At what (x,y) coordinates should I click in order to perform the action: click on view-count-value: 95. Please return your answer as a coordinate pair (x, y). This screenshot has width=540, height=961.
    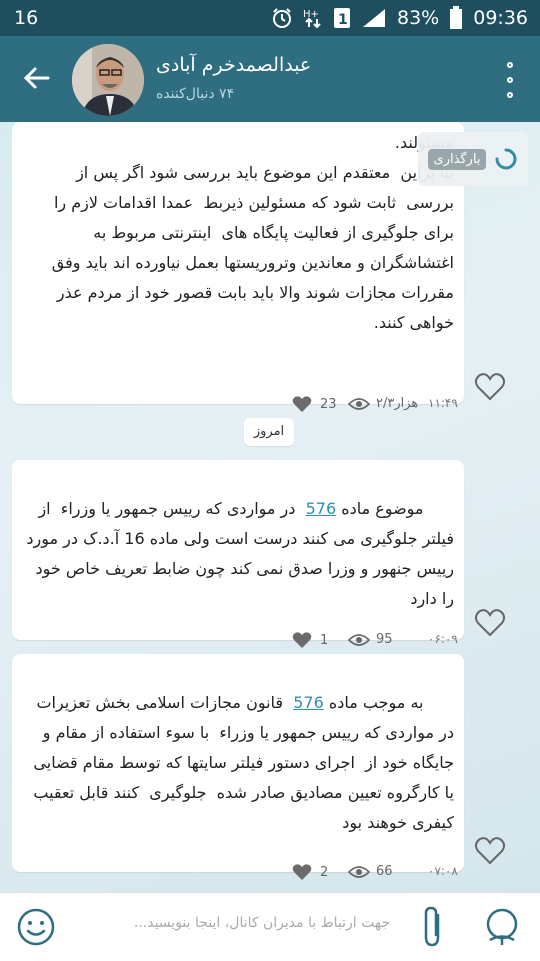
    Looking at the image, I should click on (384, 639).